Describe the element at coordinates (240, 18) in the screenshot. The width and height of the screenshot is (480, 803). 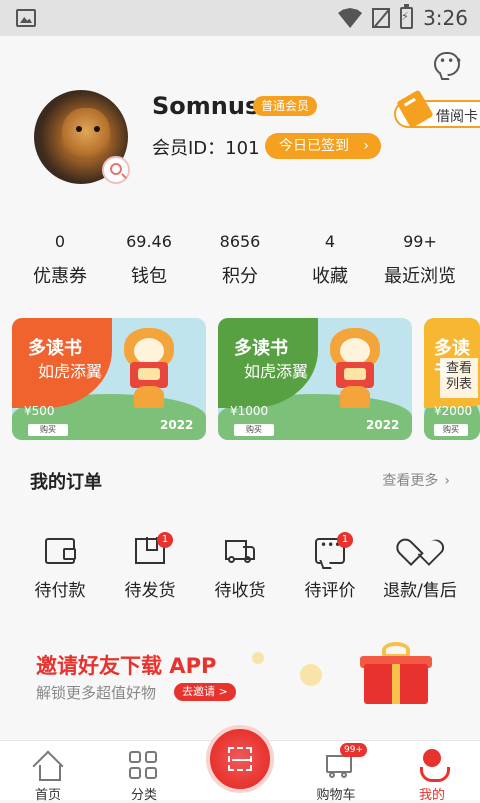
I see `status-bar: 3:26` at that location.